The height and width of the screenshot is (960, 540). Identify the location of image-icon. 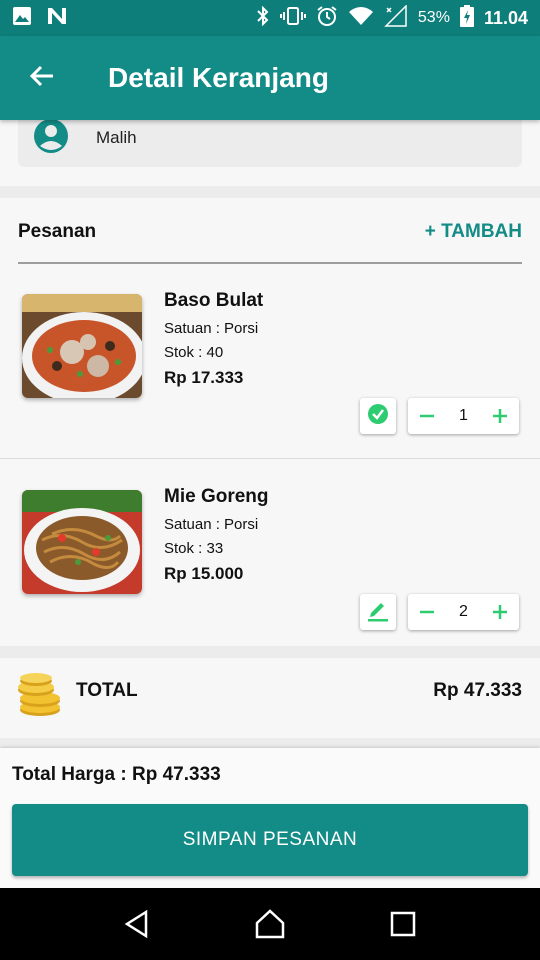
(22, 18).